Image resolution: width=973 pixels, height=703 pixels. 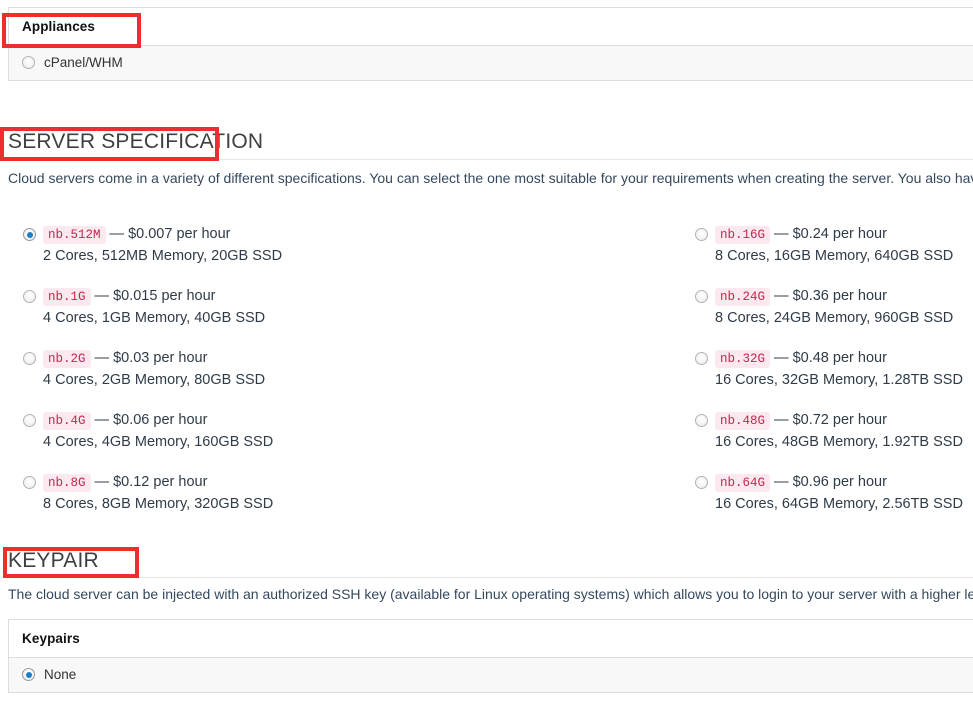 What do you see at coordinates (839, 504) in the screenshot?
I see `spec-details-nb-64g: 16 Cores, 64GB Memory, 2.56TB SSD` at bounding box center [839, 504].